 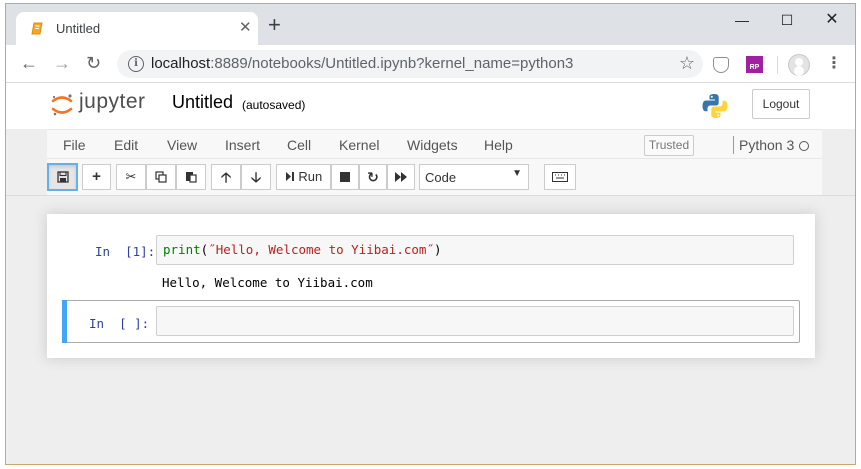 I want to click on cell-1-code: print(˝Hello, Welcome to Yiibai.com˝), so click(x=302, y=249).